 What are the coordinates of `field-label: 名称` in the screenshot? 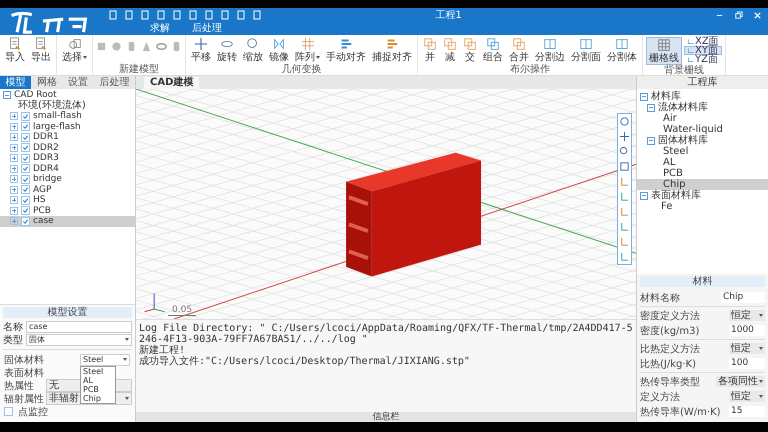 It's located at (13, 327).